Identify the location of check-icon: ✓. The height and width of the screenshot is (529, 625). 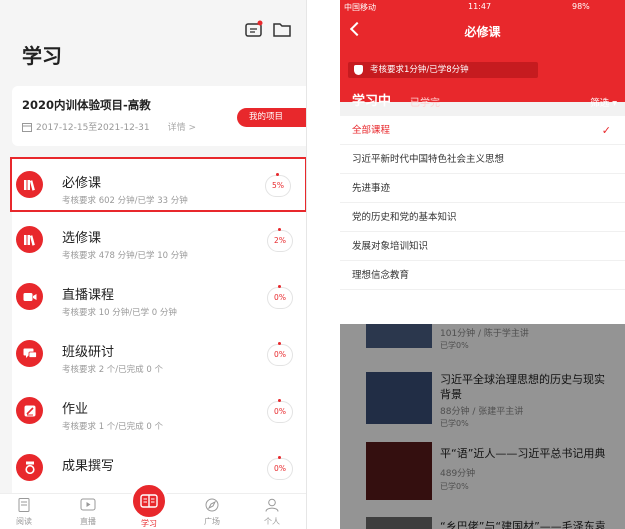
(606, 130).